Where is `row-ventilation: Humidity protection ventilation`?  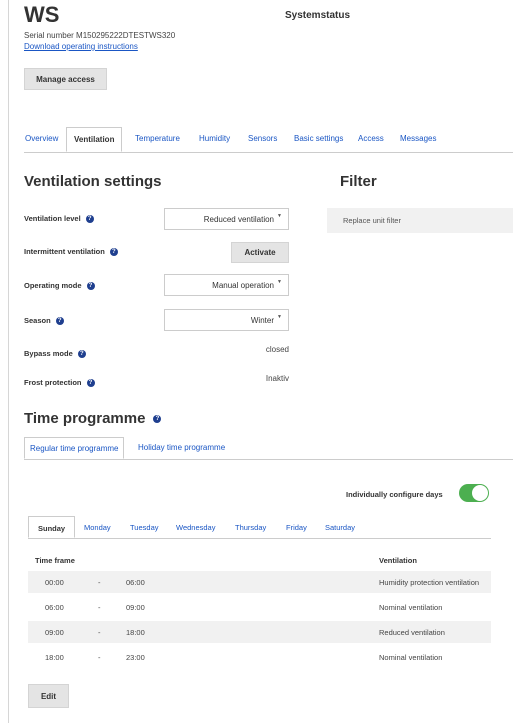
row-ventilation: Humidity protection ventilation is located at coordinates (429, 582).